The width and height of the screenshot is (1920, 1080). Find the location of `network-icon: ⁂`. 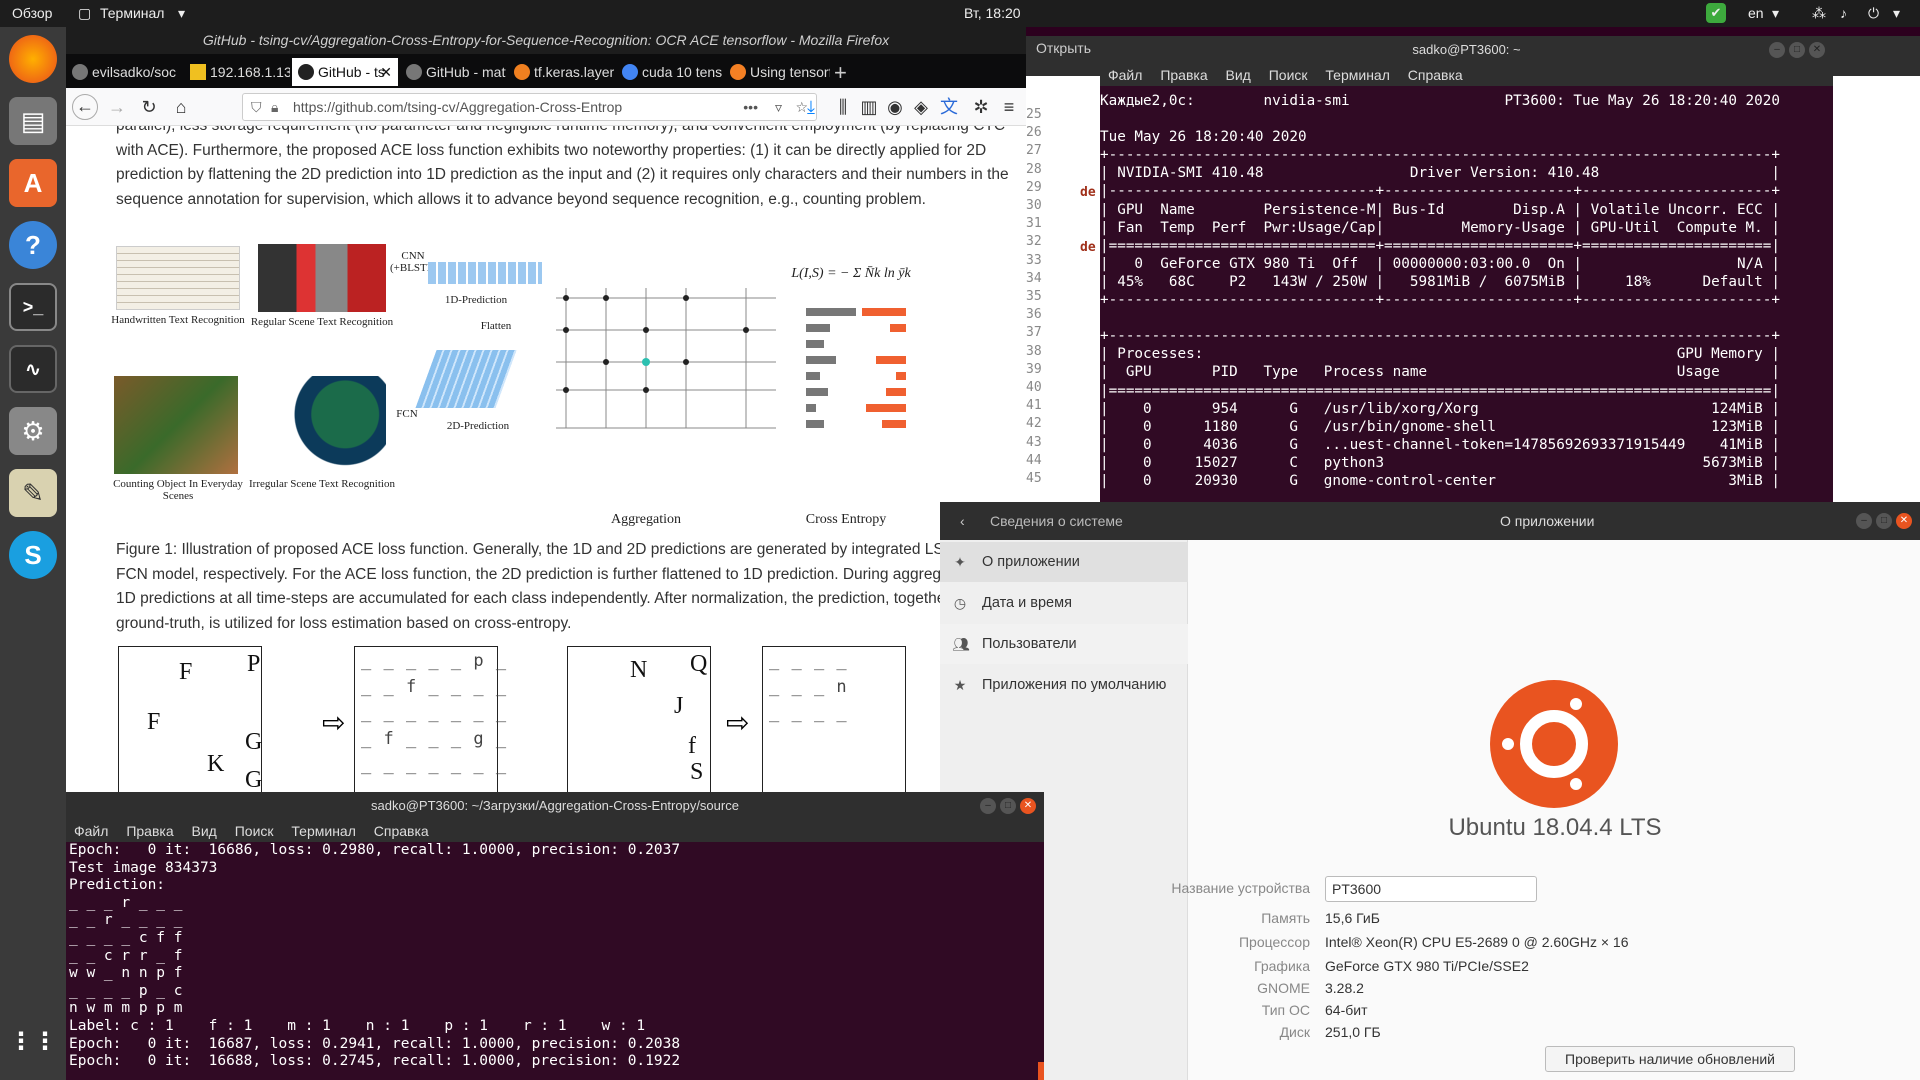

network-icon: ⁂ is located at coordinates (1819, 13).